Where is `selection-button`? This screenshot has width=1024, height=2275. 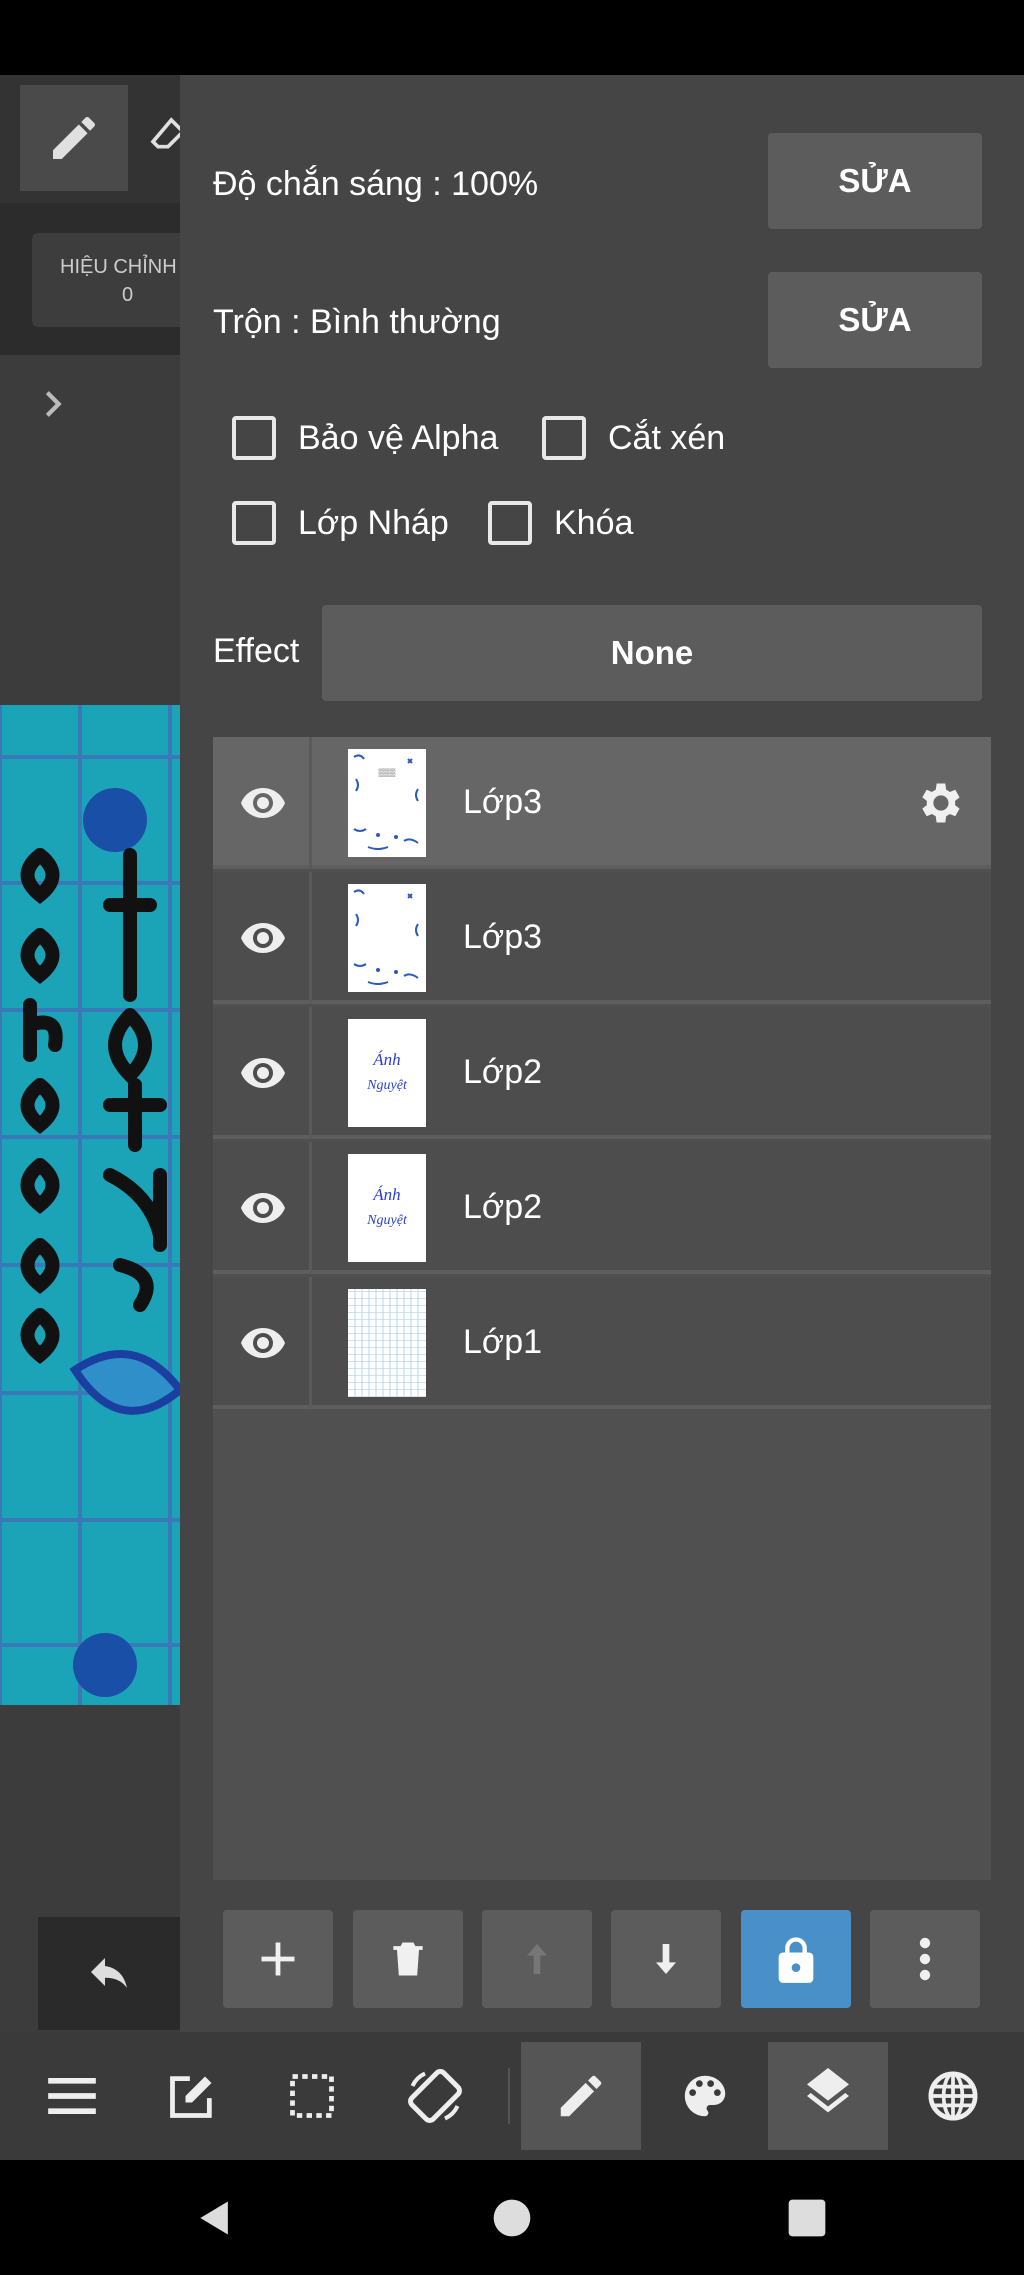
selection-button is located at coordinates (312, 2096).